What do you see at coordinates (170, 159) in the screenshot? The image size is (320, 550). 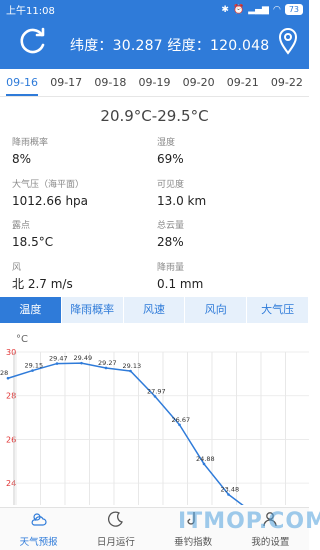 I see `detail-value: 69%` at bounding box center [170, 159].